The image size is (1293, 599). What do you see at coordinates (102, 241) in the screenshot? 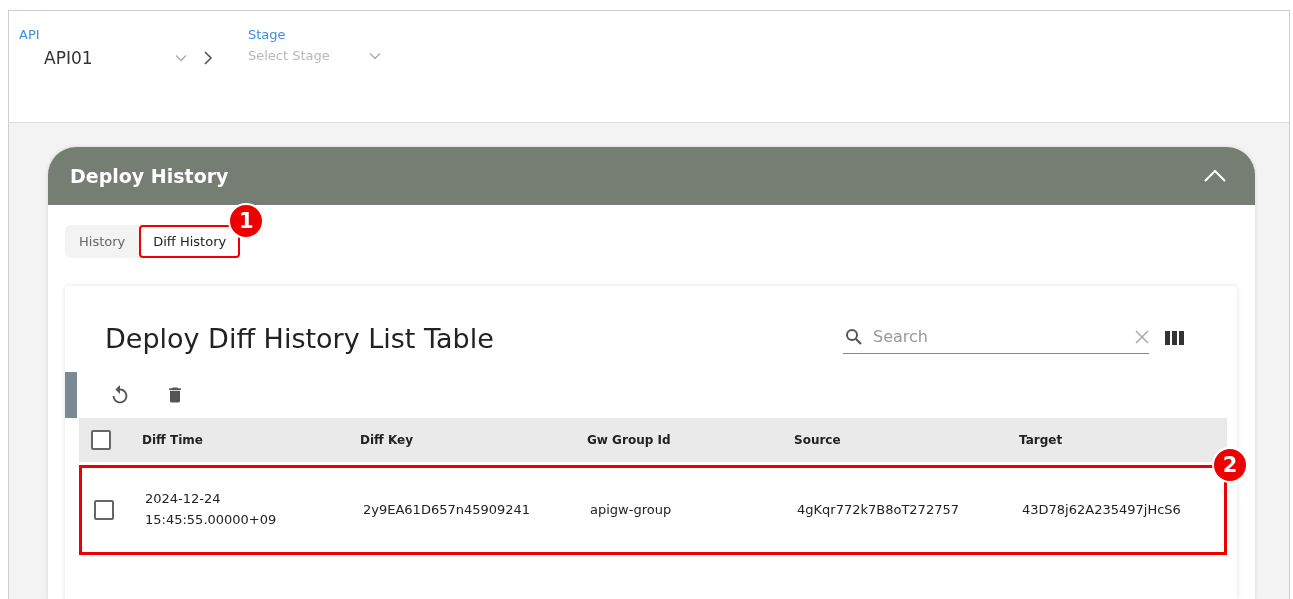
I see `tab: History` at bounding box center [102, 241].